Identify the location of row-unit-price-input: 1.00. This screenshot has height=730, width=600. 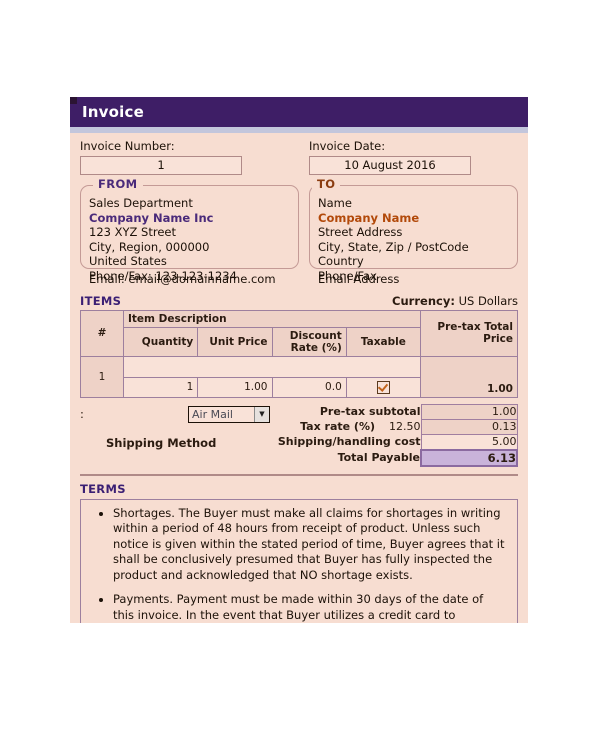
(235, 387).